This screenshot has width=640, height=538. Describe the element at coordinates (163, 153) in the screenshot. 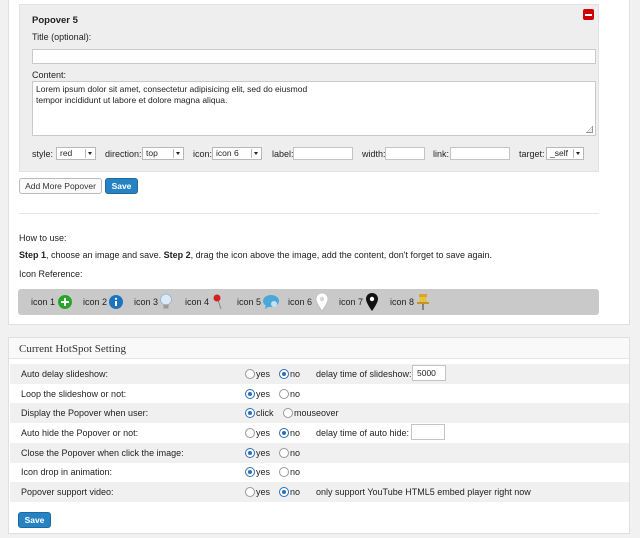

I see `direction-select: top` at that location.